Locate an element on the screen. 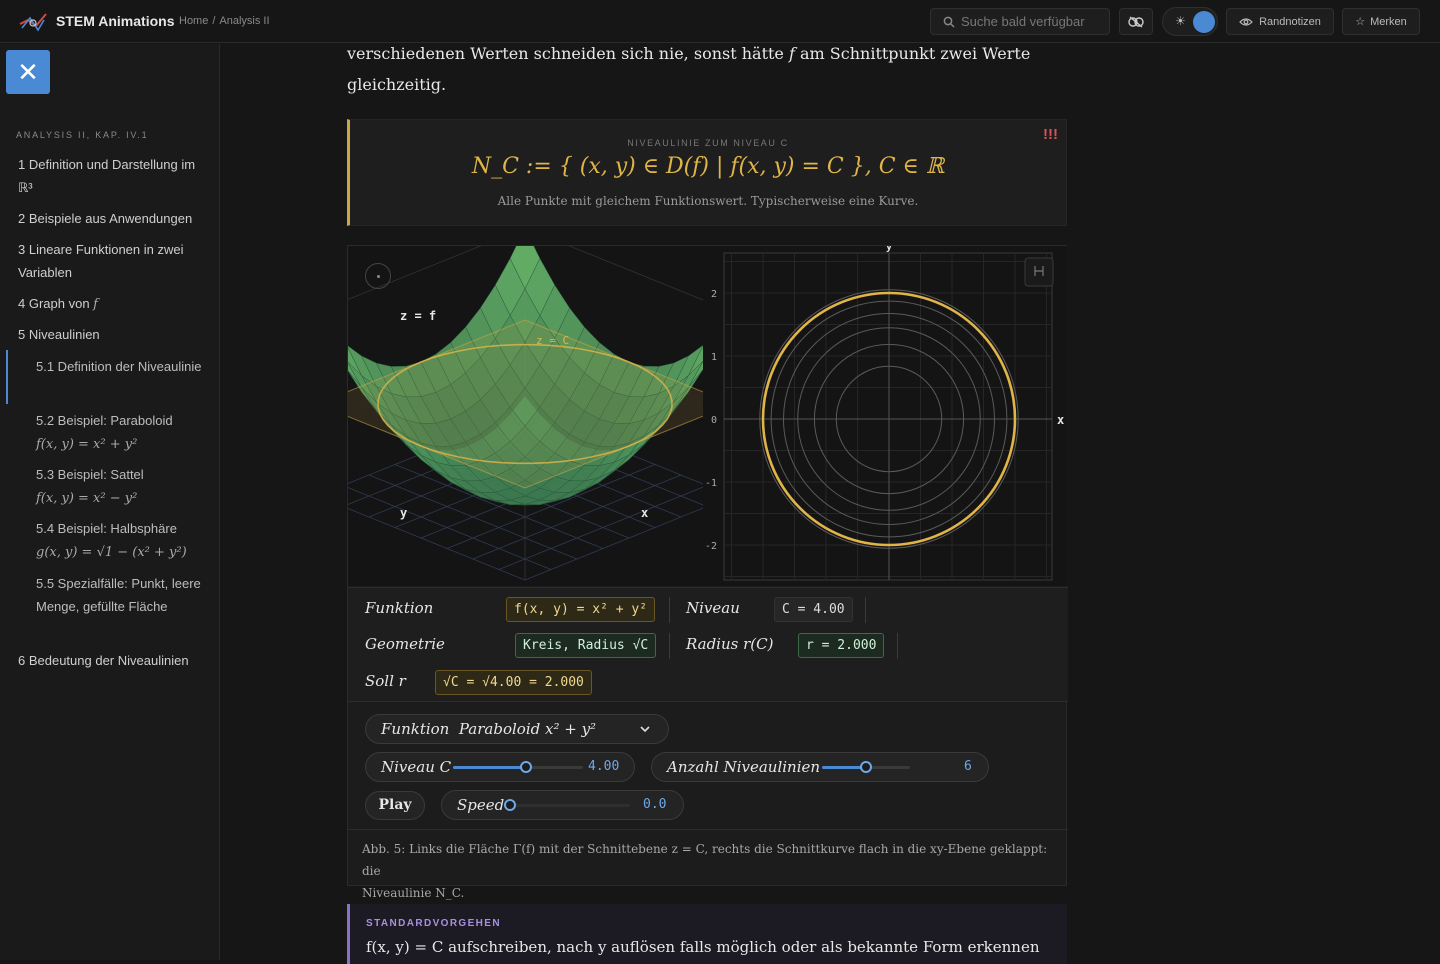 Image resolution: width=1440 pixels, height=964 pixels. sidebar-item-5-1: 5.1 Definition der Niveaulinie is located at coordinates (123, 366).